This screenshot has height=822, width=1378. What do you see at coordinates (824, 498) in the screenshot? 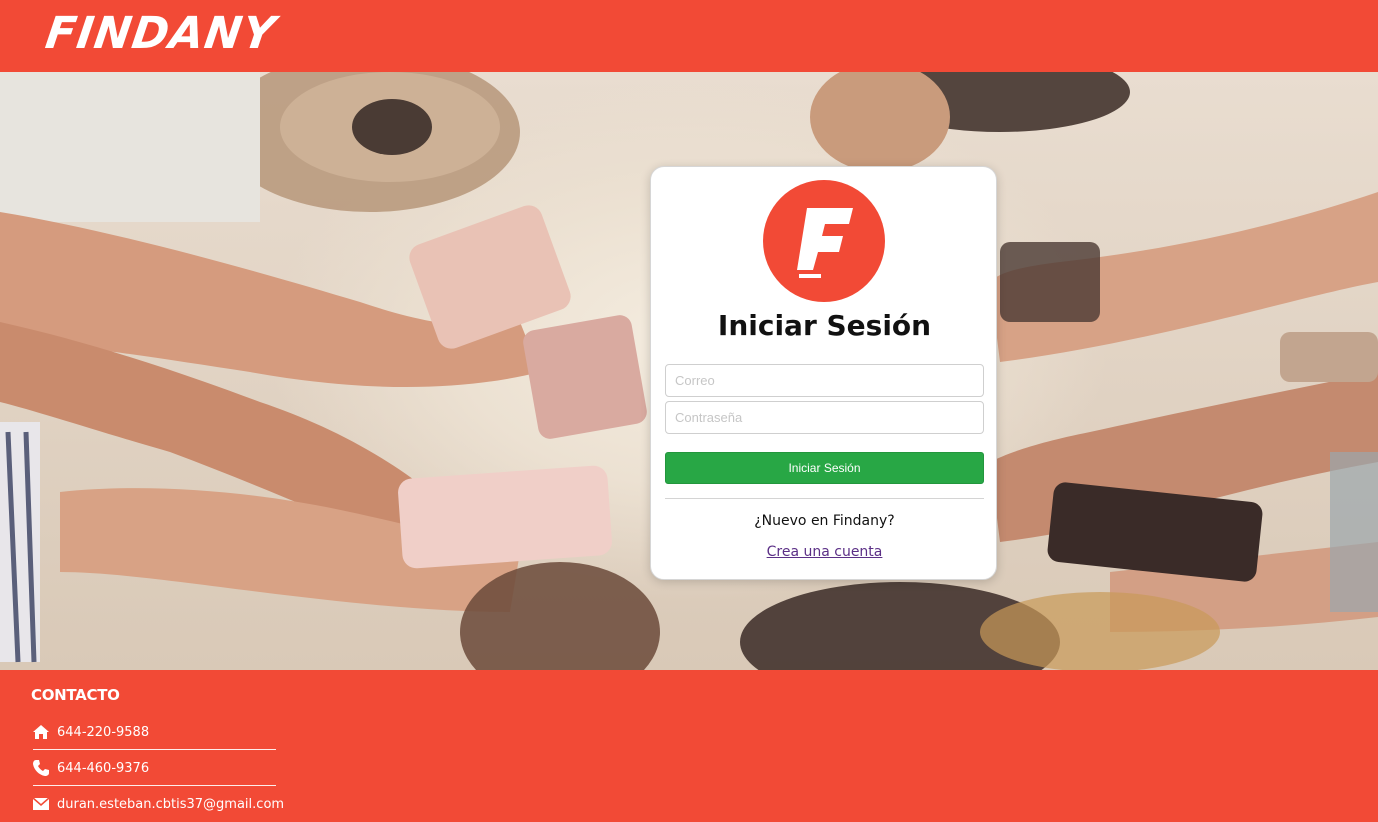
I see `divider` at bounding box center [824, 498].